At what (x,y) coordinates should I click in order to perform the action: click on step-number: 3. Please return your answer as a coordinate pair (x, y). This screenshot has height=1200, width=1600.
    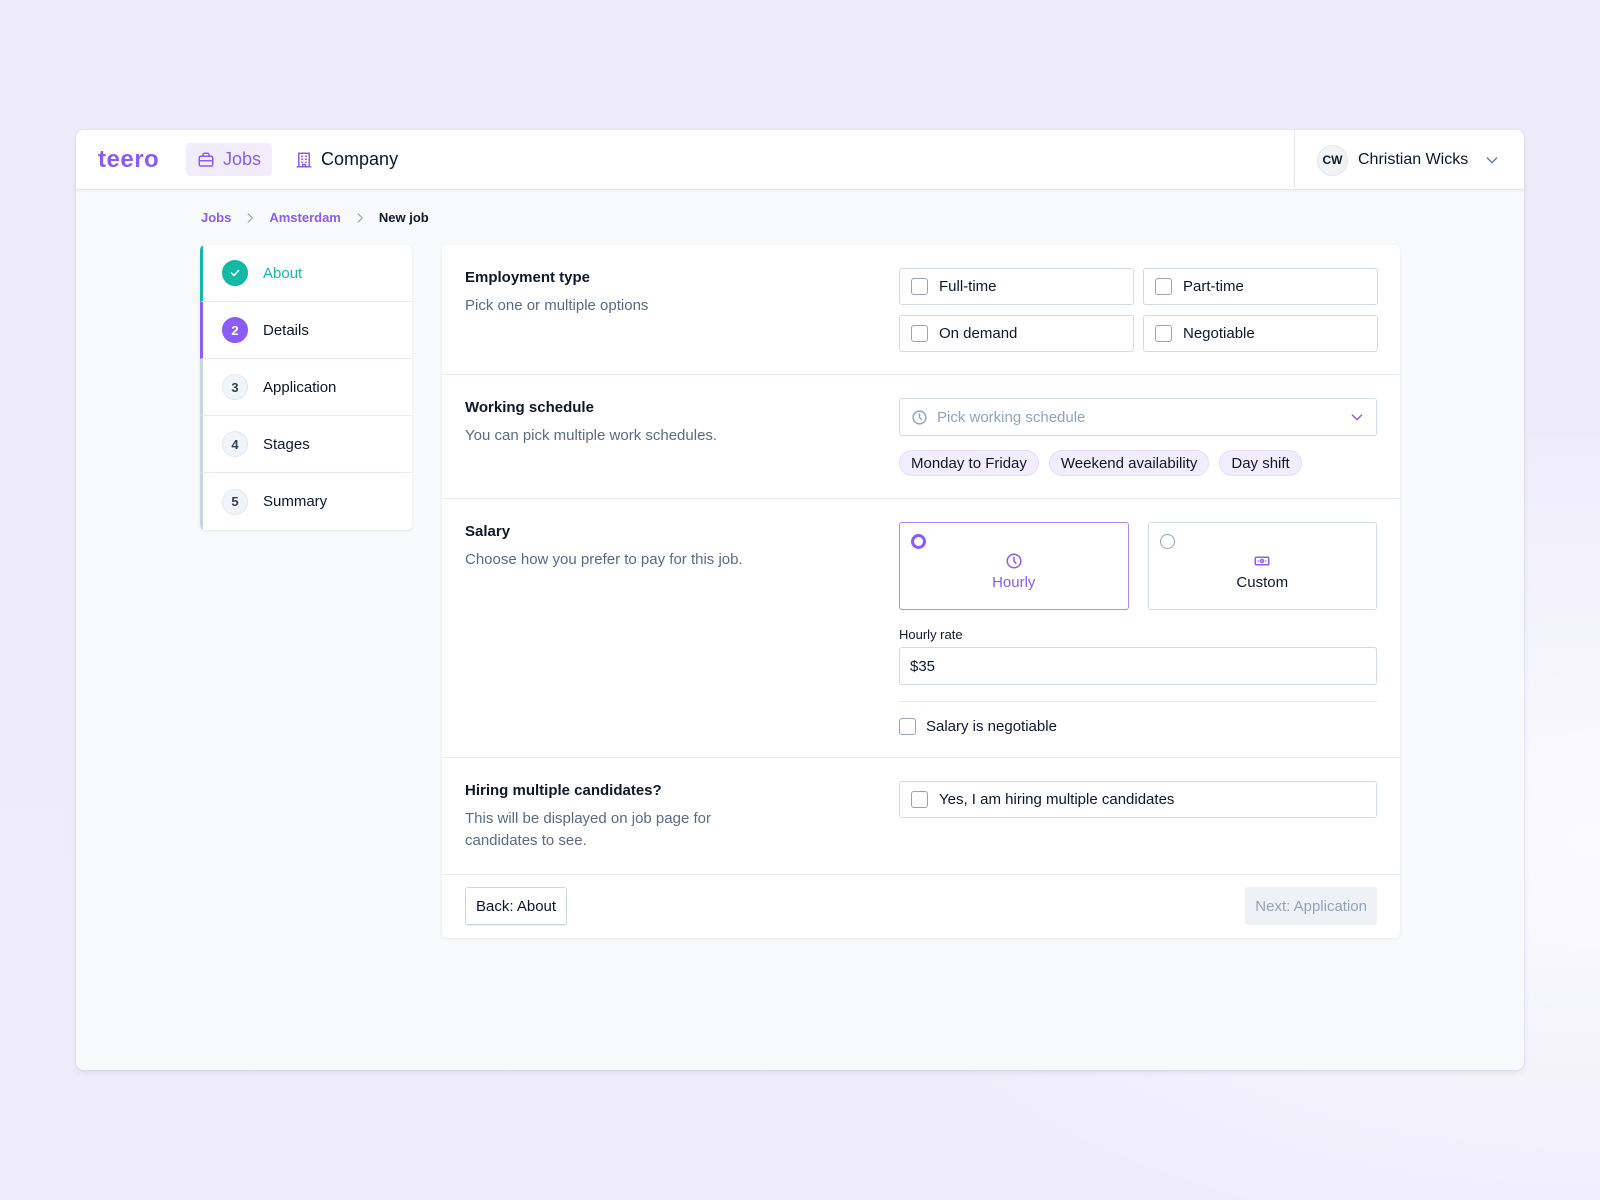
    Looking at the image, I should click on (235, 387).